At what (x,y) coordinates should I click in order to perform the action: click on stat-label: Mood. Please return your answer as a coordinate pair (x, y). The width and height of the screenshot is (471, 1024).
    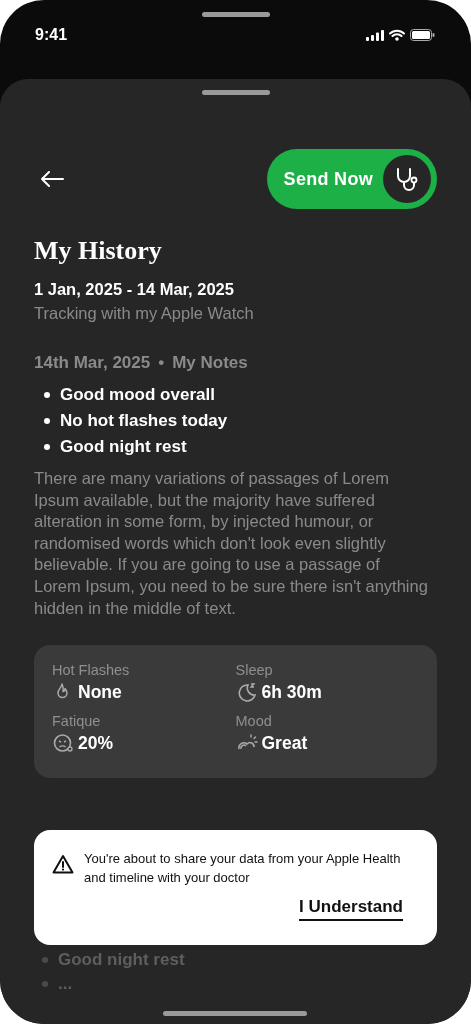
    Looking at the image, I should click on (254, 721).